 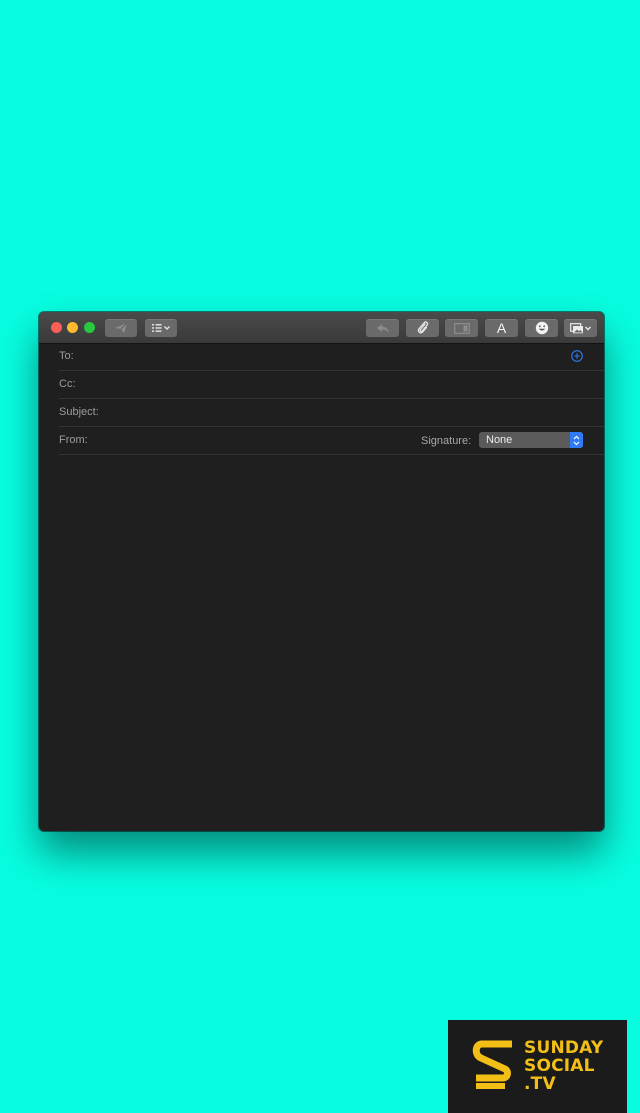 What do you see at coordinates (72, 327) in the screenshot?
I see `minimize-window-button` at bounding box center [72, 327].